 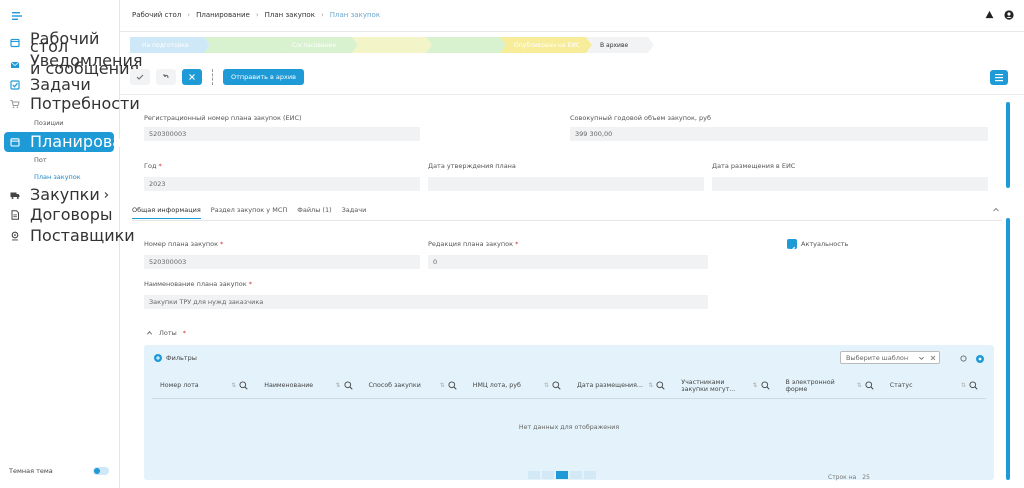 What do you see at coordinates (621, 385) in the screenshot?
I see `column-header: Дата размещения... ⇅` at bounding box center [621, 385].